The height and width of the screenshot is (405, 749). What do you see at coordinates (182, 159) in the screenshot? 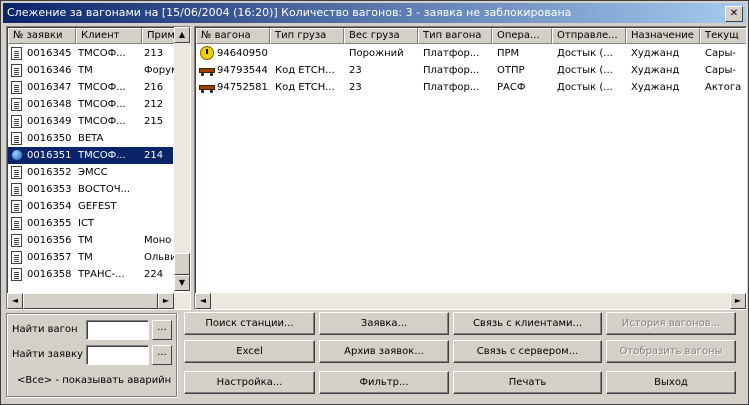
I see `orders-vertical-scrollbar: ▲ ▼` at bounding box center [182, 159].